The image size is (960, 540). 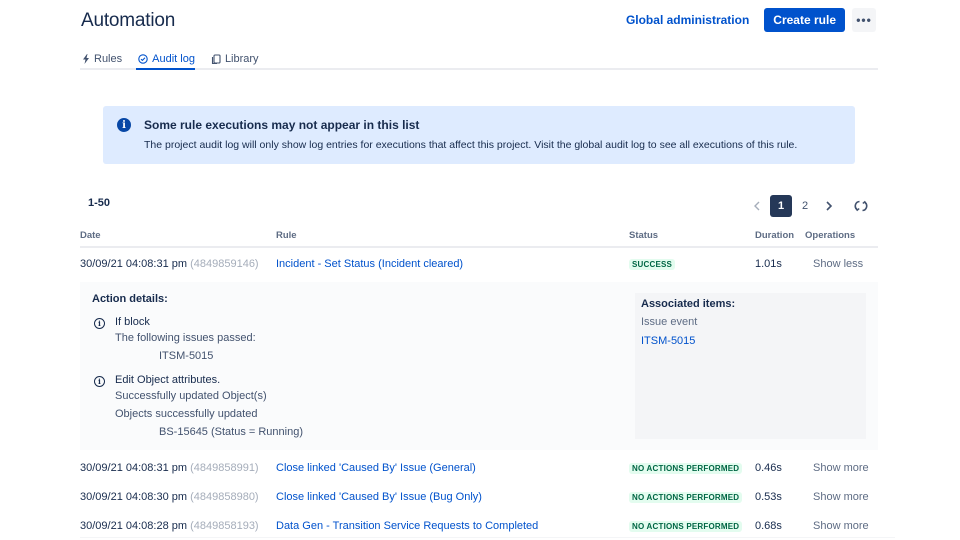 I want to click on execution-id: (4849858991), so click(x=224, y=468).